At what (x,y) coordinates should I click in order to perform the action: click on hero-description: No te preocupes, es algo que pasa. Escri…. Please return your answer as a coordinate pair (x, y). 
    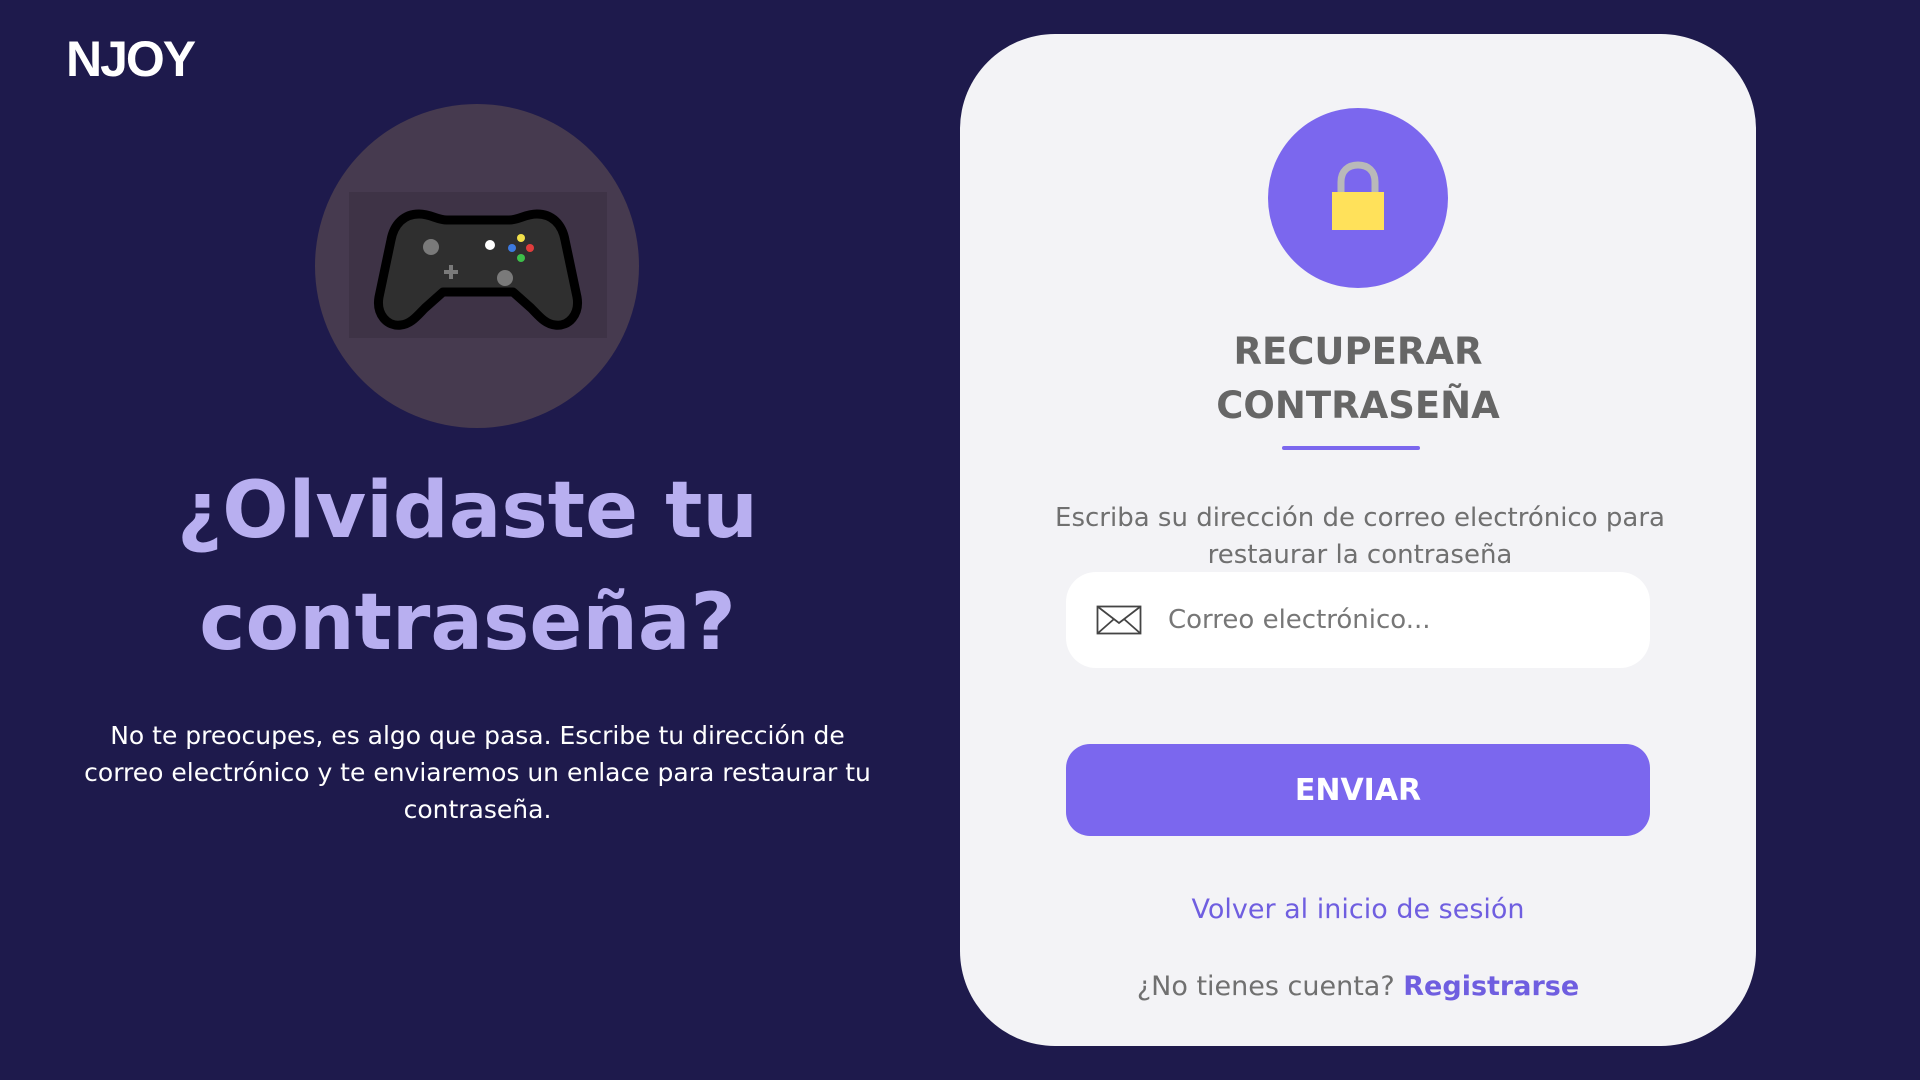
    Looking at the image, I should click on (477, 772).